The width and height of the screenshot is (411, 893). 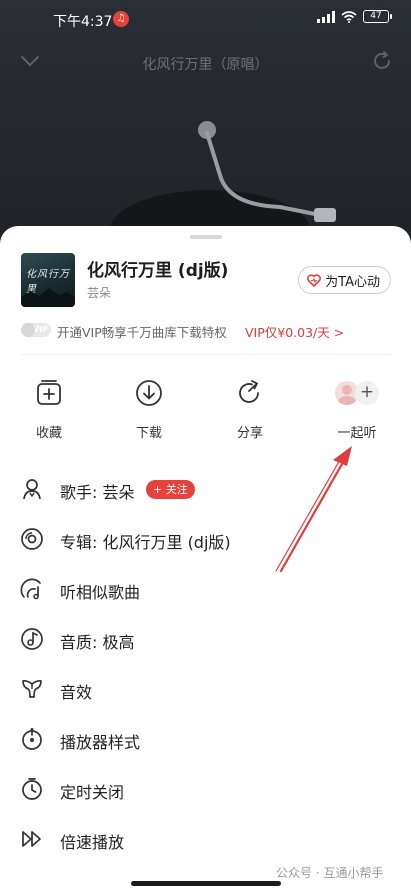 What do you see at coordinates (205, 641) in the screenshot?
I see `menu-item-quality: 音质: 极高` at bounding box center [205, 641].